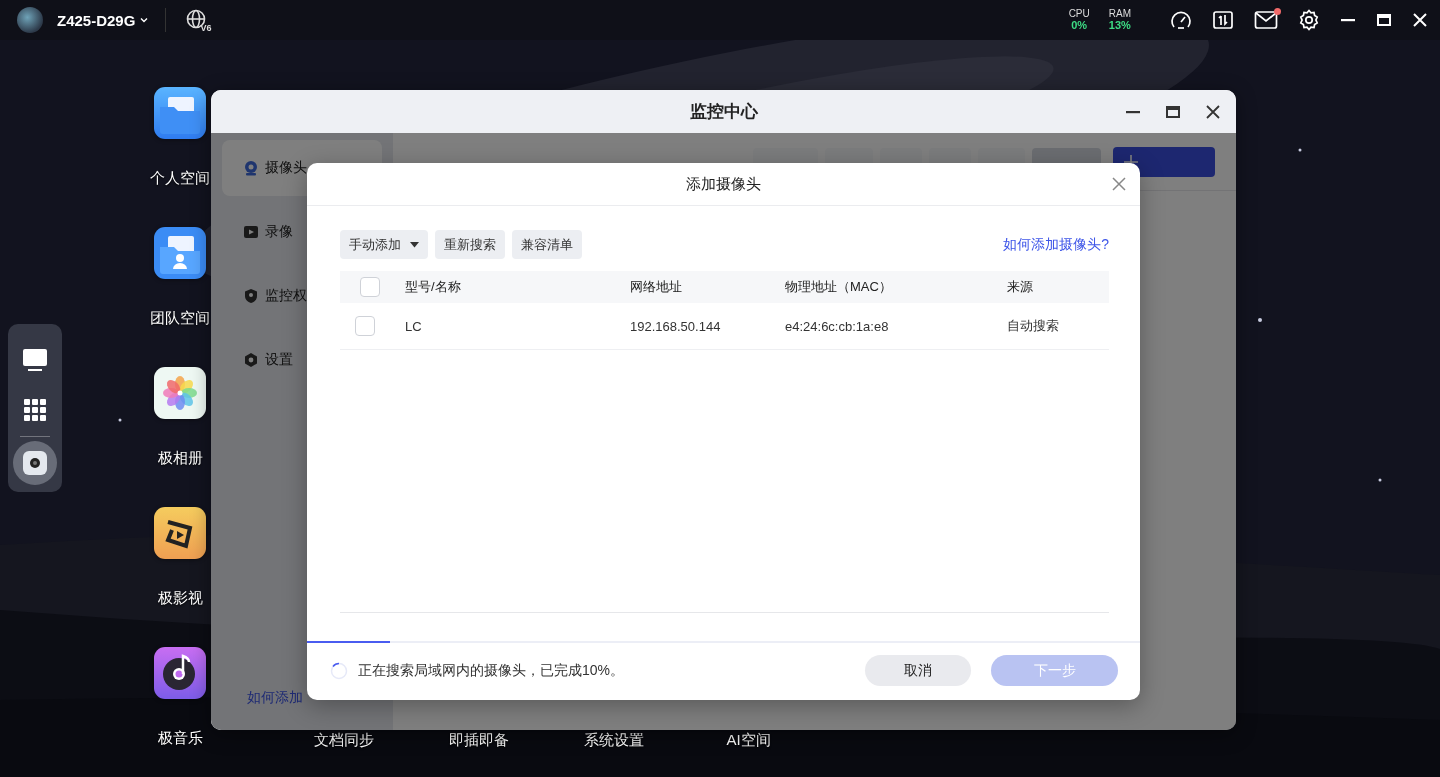 This screenshot has width=1440, height=777. What do you see at coordinates (413, 326) in the screenshot?
I see `table-cell-text: LC` at bounding box center [413, 326].